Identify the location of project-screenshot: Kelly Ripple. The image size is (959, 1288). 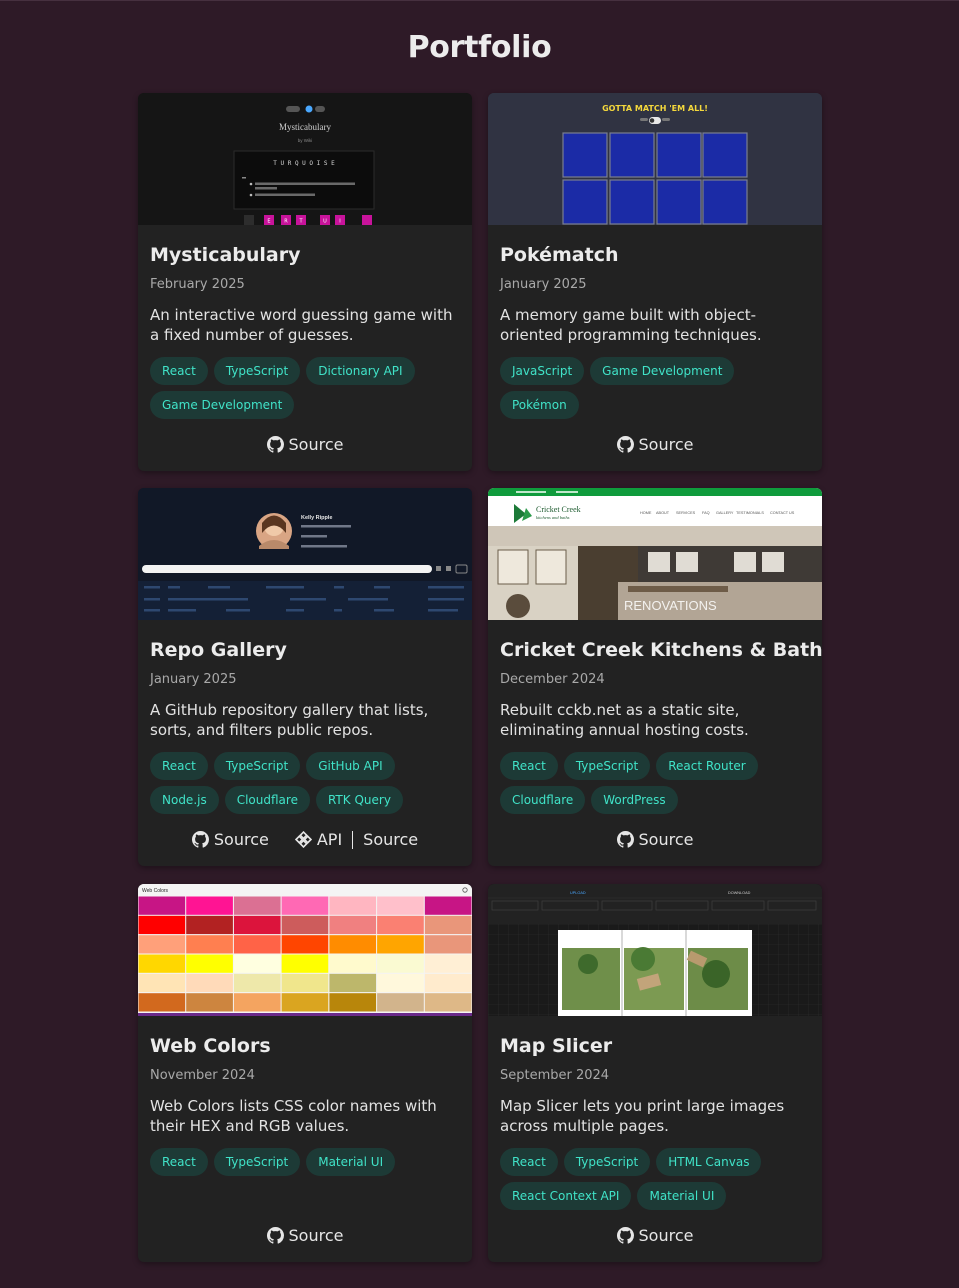
(305, 554).